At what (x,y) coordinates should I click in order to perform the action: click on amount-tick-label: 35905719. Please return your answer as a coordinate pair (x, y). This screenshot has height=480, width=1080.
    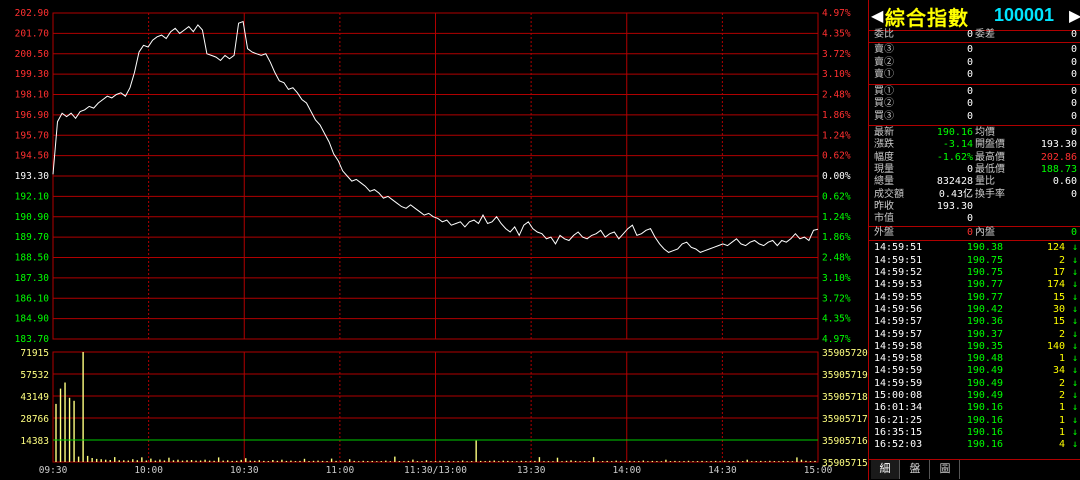
    Looking at the image, I should click on (845, 375).